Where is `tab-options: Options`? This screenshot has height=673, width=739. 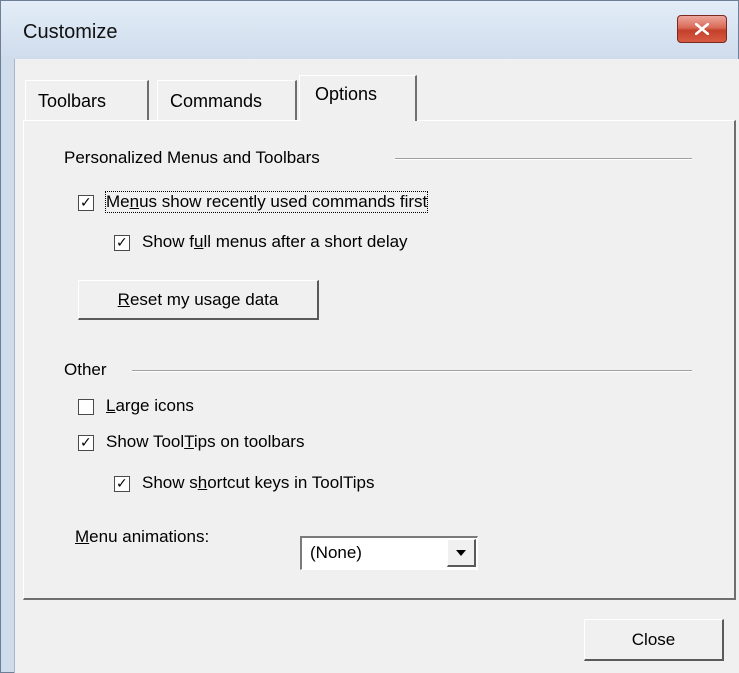
tab-options: Options is located at coordinates (358, 98).